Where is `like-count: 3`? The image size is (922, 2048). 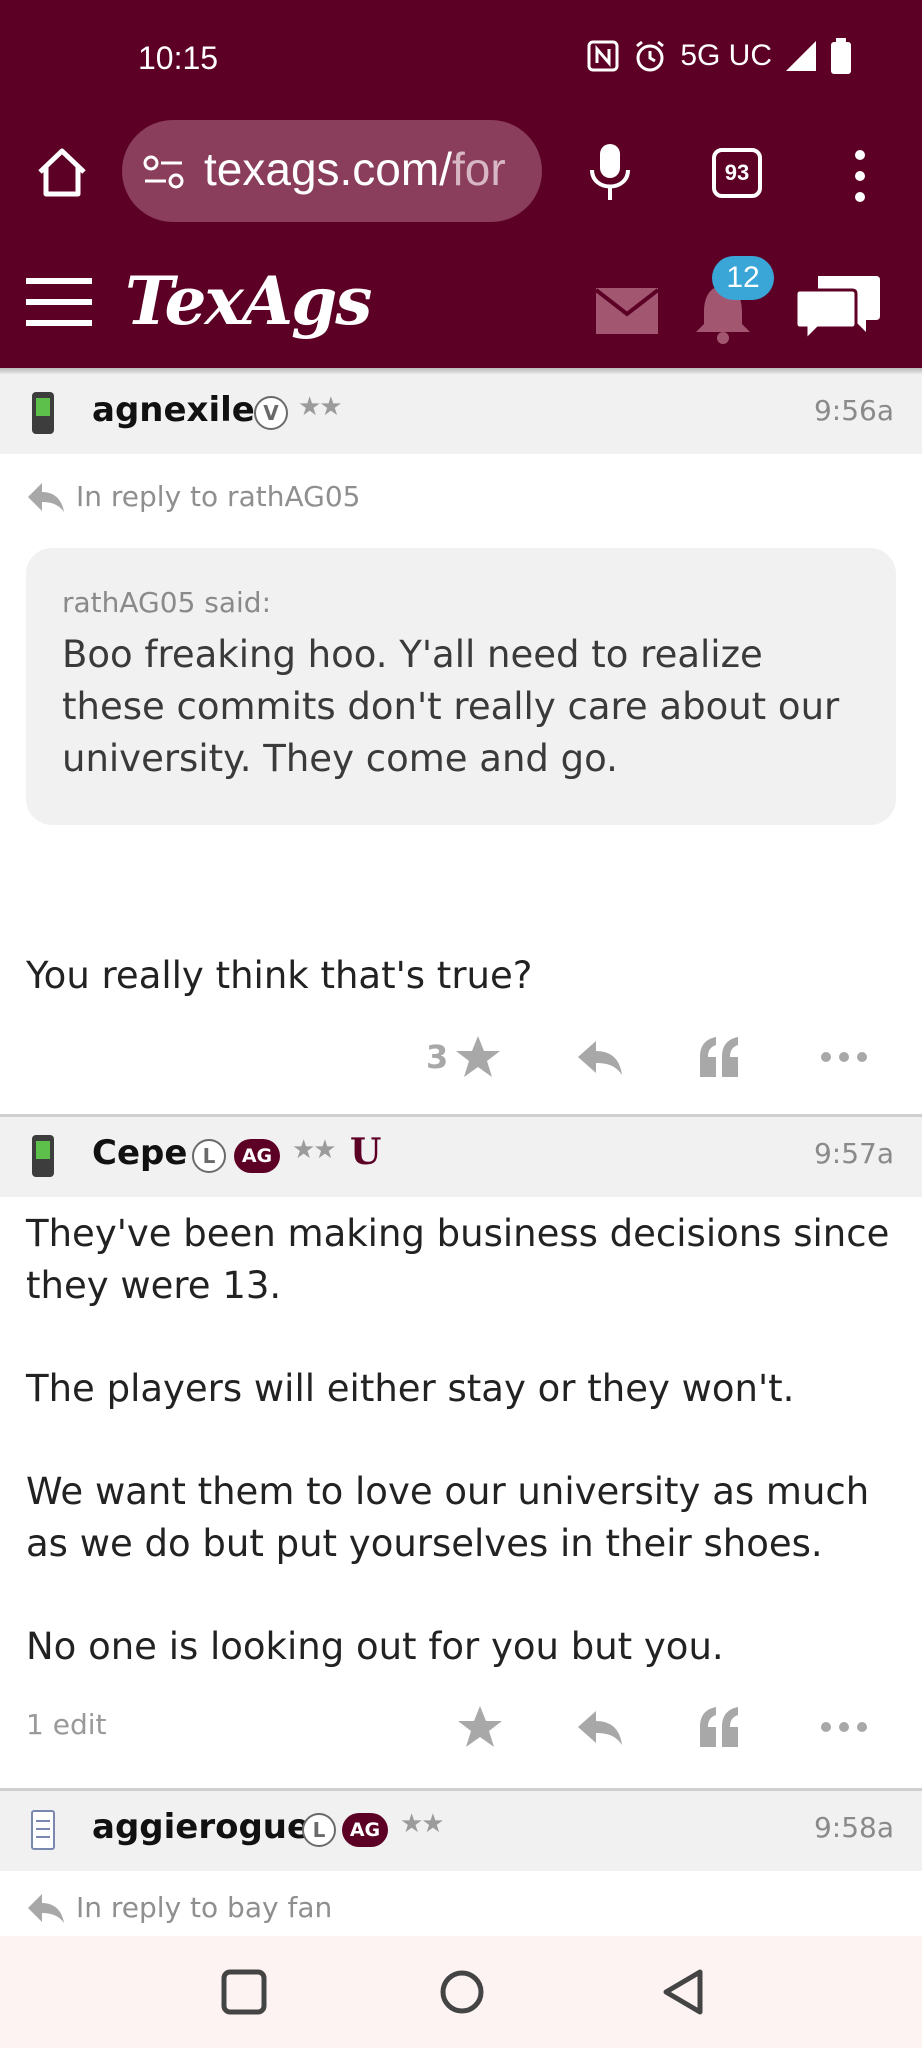
like-count: 3 is located at coordinates (437, 1057).